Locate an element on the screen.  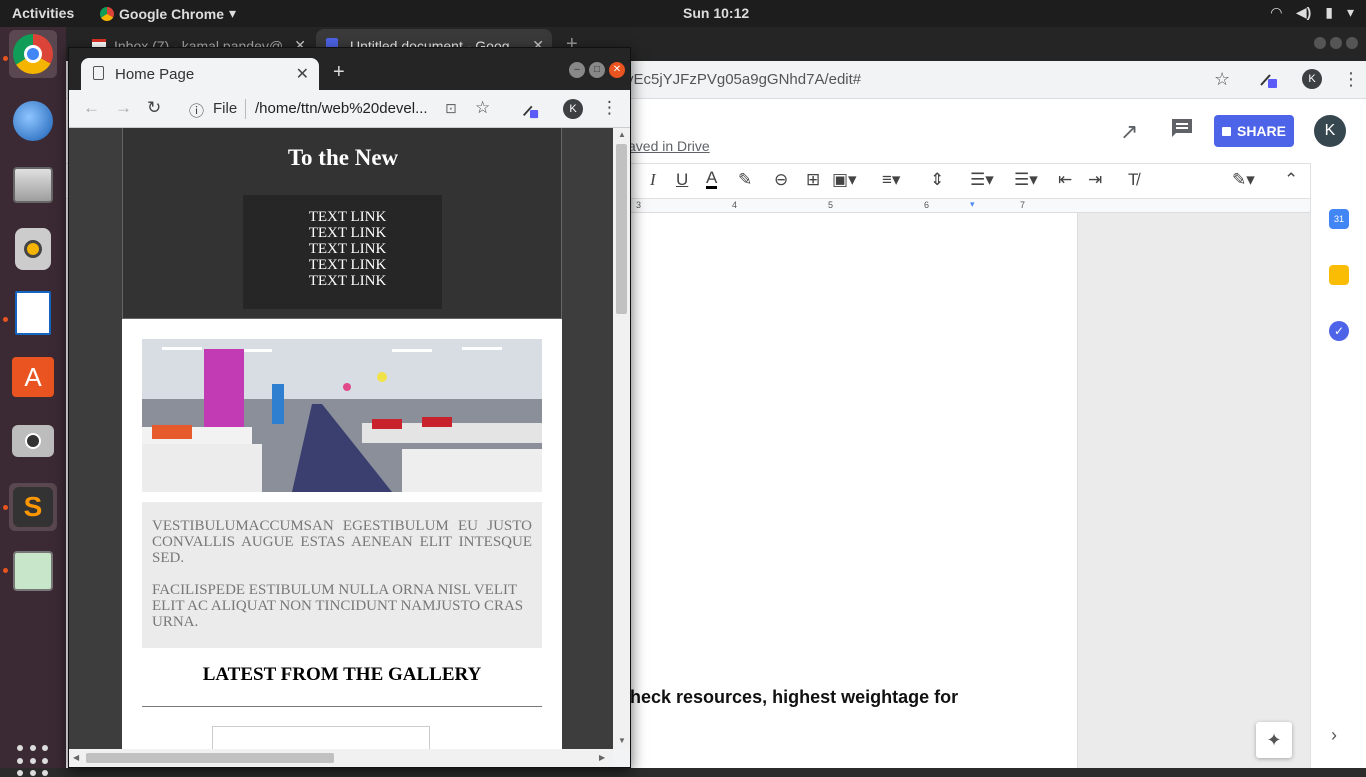
show-applications-icon is located at coordinates (33, 761).